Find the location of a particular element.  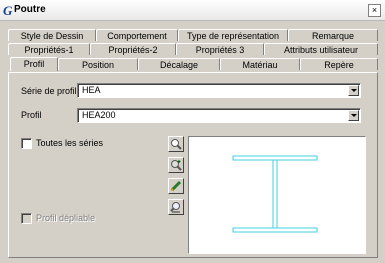

measure-button is located at coordinates (176, 207).